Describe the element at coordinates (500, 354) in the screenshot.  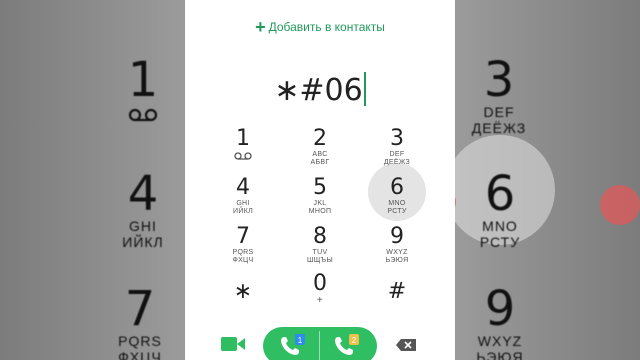
I see `bg-key-letters-ru: ЬЭЮЯ` at that location.